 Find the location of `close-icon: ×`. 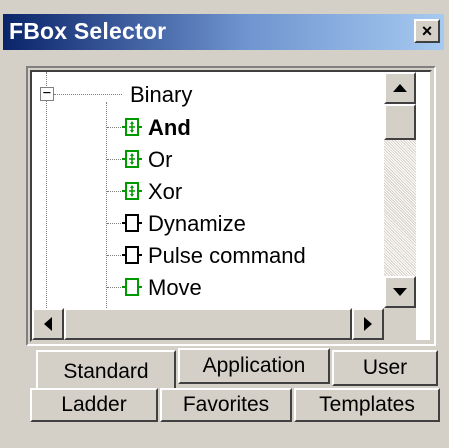

close-icon: × is located at coordinates (427, 31).